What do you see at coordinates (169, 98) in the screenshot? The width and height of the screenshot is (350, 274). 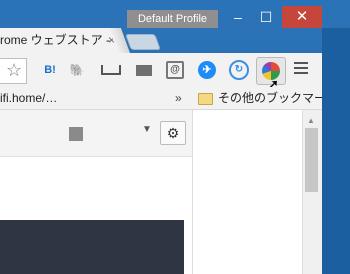 I see `bookmarks-bar: ifi.home/… » その他のブックマーク` at bounding box center [169, 98].